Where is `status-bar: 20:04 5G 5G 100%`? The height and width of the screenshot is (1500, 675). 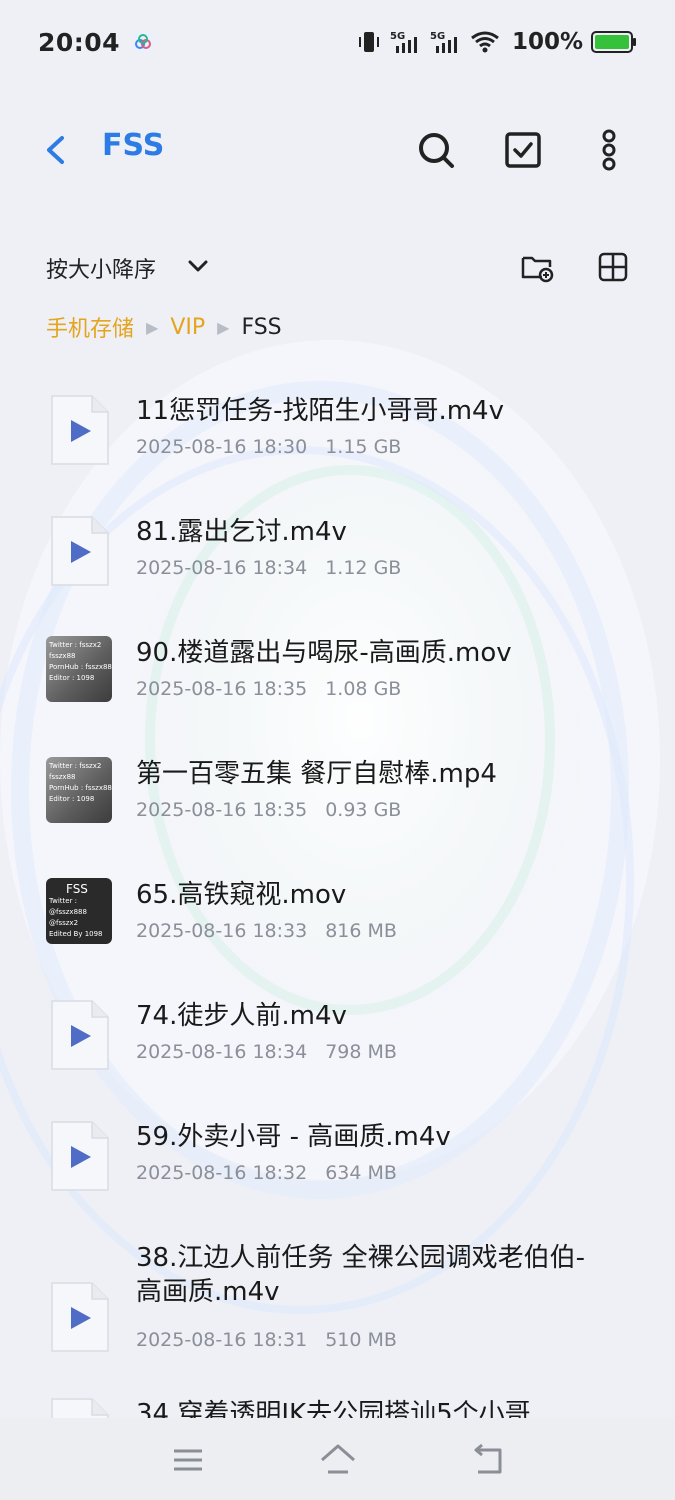 status-bar: 20:04 5G 5G 100% is located at coordinates (337, 42).